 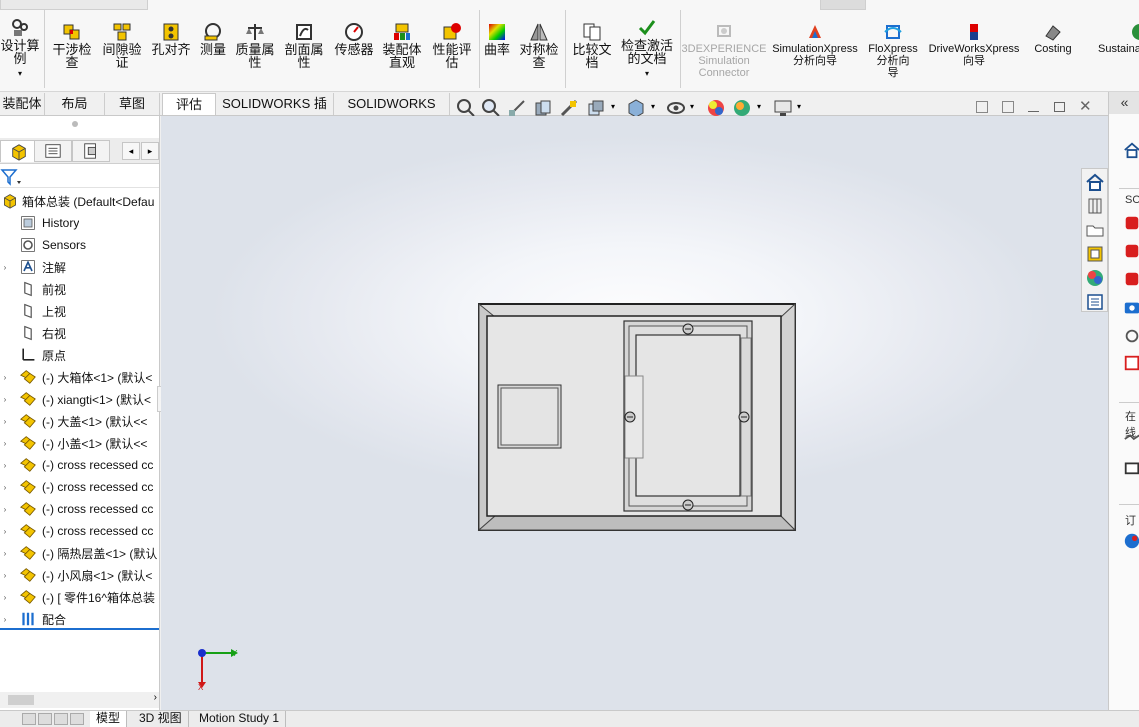 What do you see at coordinates (1095, 230) in the screenshot?
I see `file-explorer-icon` at bounding box center [1095, 230].